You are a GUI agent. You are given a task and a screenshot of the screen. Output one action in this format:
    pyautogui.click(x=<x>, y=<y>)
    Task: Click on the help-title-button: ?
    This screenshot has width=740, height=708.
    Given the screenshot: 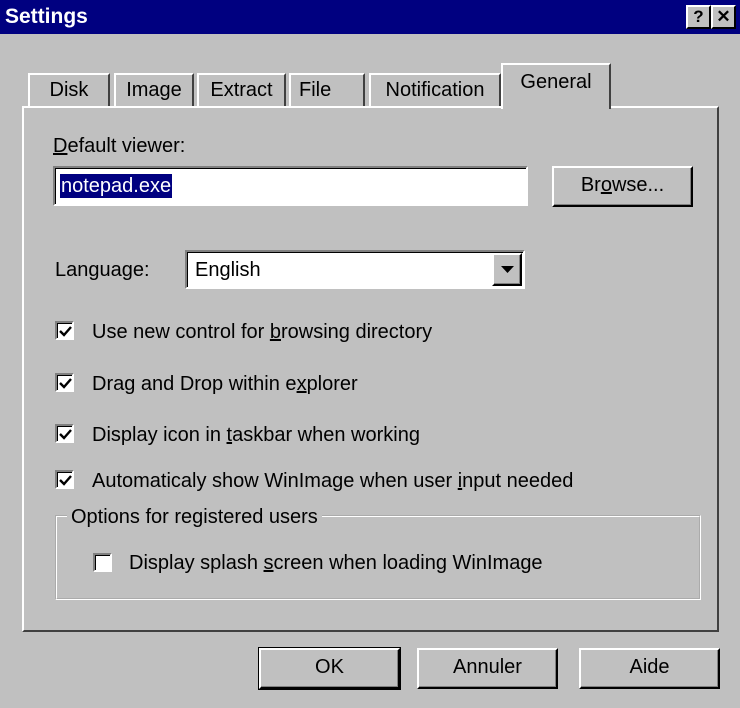 What is the action you would take?
    pyautogui.click(x=698, y=17)
    